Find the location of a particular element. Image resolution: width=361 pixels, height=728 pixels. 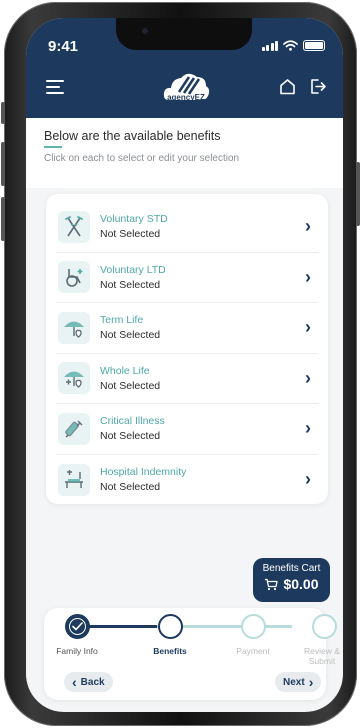

back-button-label: Back is located at coordinates (92, 682).